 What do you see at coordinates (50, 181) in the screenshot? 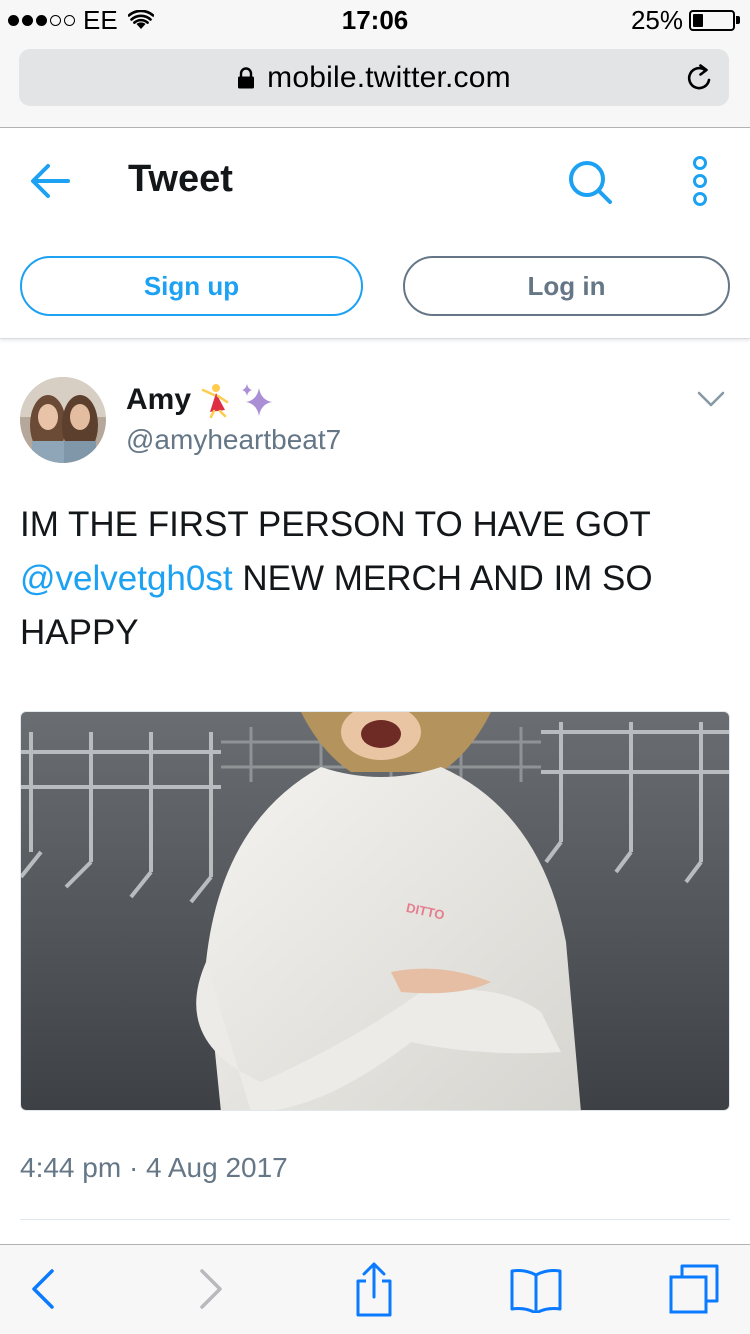
I see `back-arrow-icon` at bounding box center [50, 181].